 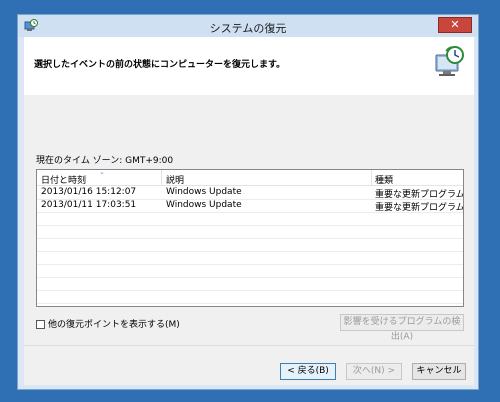 I want to click on footer: < 戻る(B) 次へ(N) > キャンセル, so click(x=249, y=365).